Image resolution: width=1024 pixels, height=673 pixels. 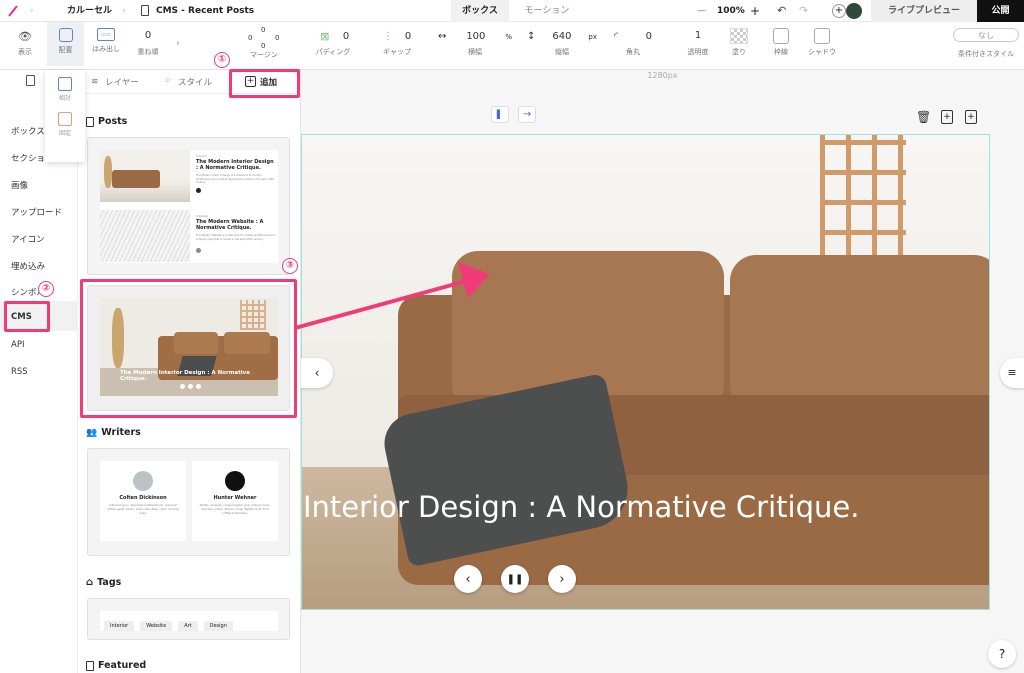 I want to click on shadow-tool: シャドウ, so click(x=822, y=41).